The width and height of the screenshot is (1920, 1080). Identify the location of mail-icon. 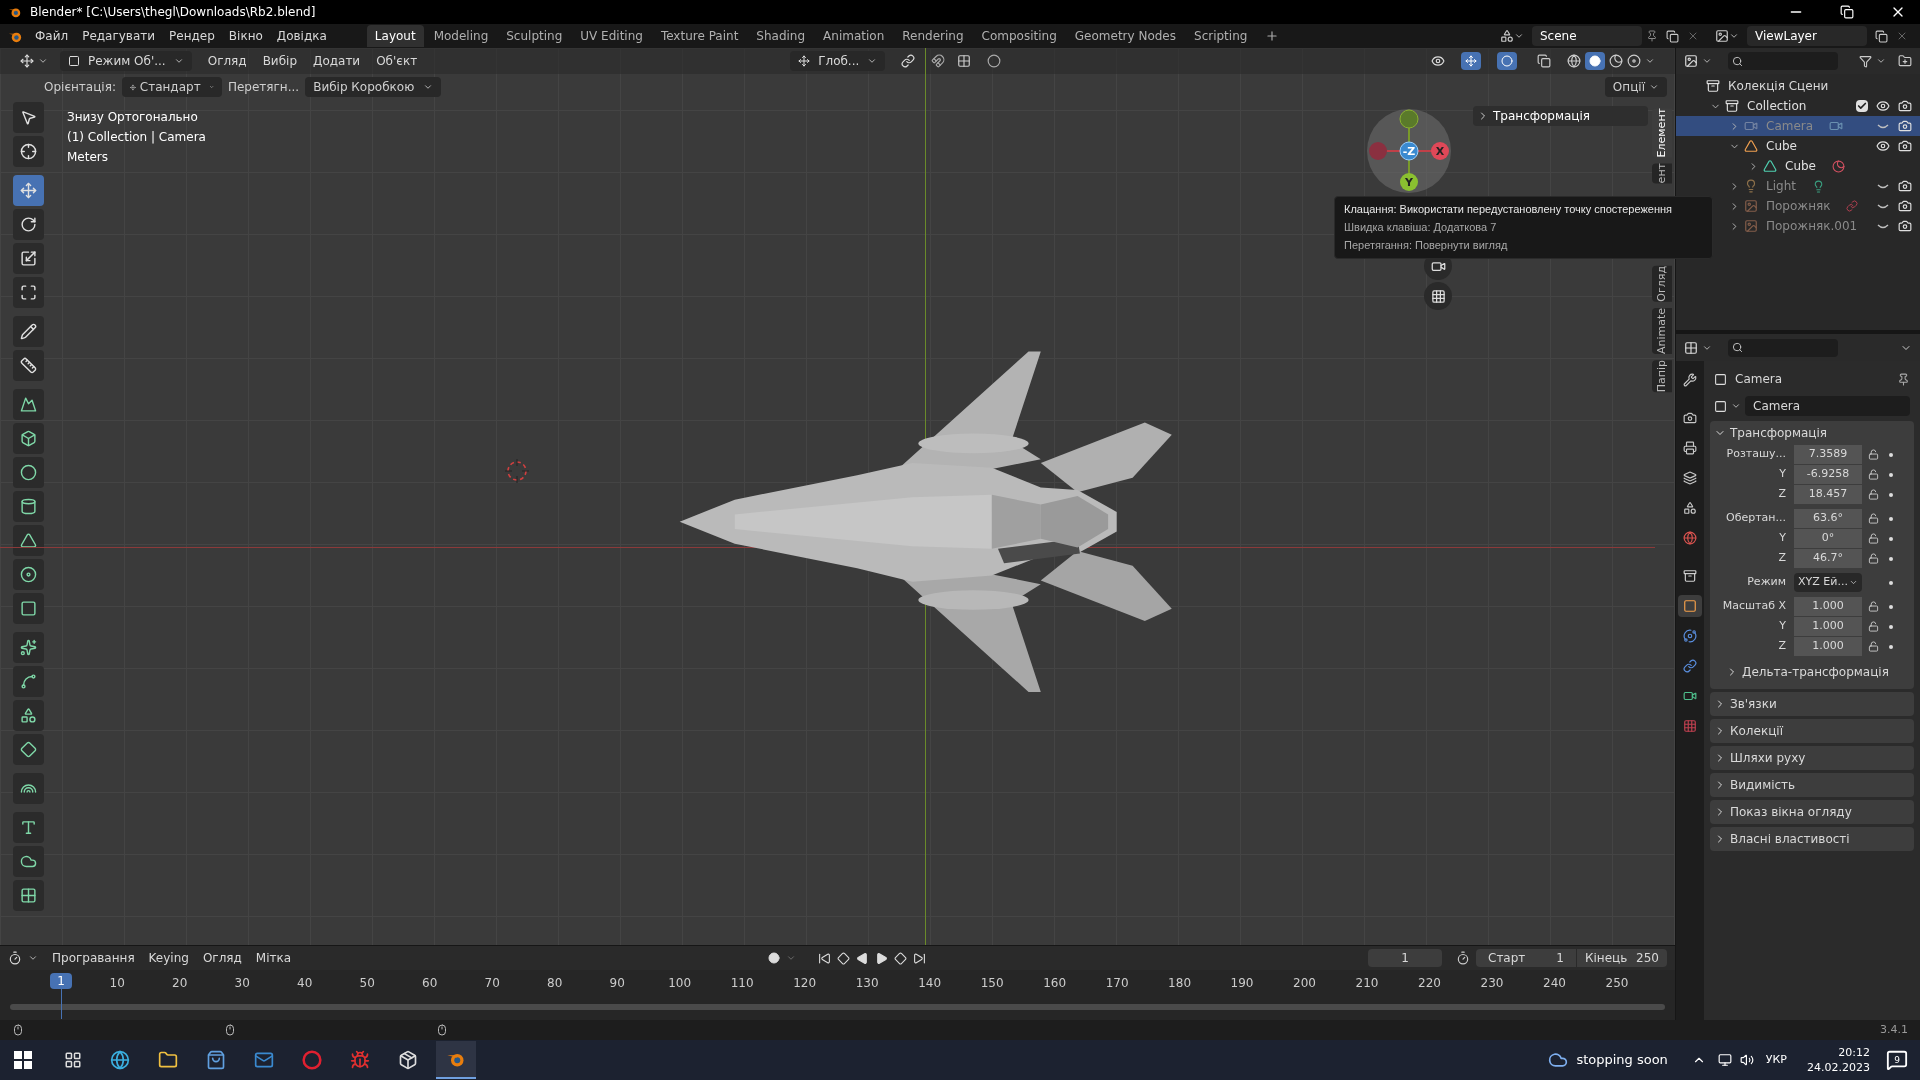
(264, 1060).